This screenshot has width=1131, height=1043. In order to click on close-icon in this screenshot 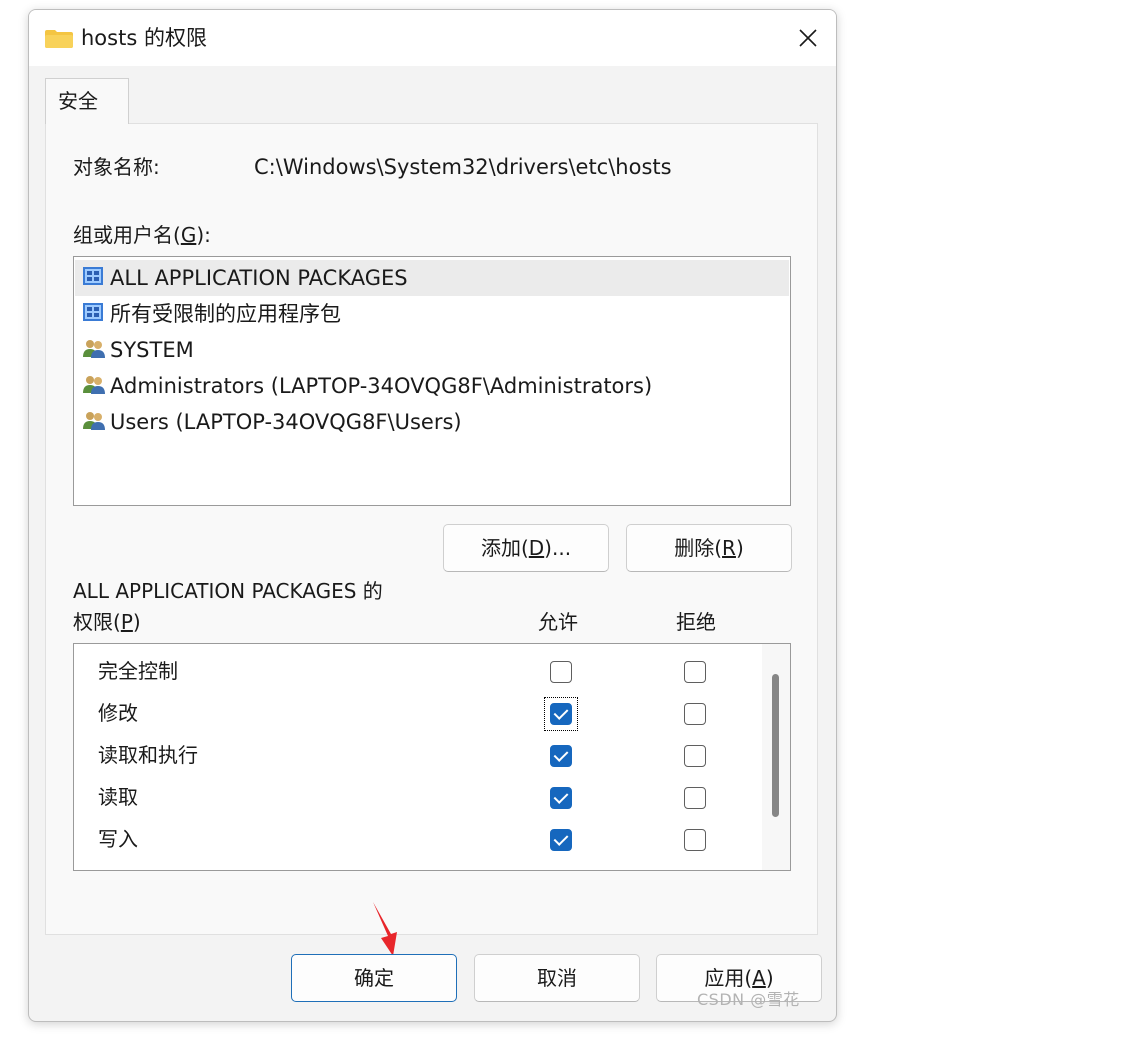, I will do `click(808, 38)`.